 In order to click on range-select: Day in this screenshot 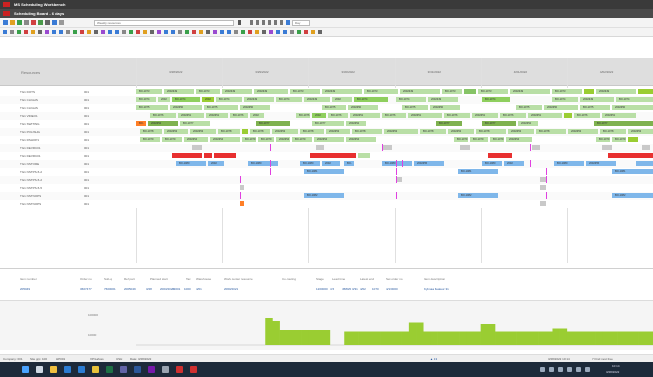, I will do `click(301, 23)`.